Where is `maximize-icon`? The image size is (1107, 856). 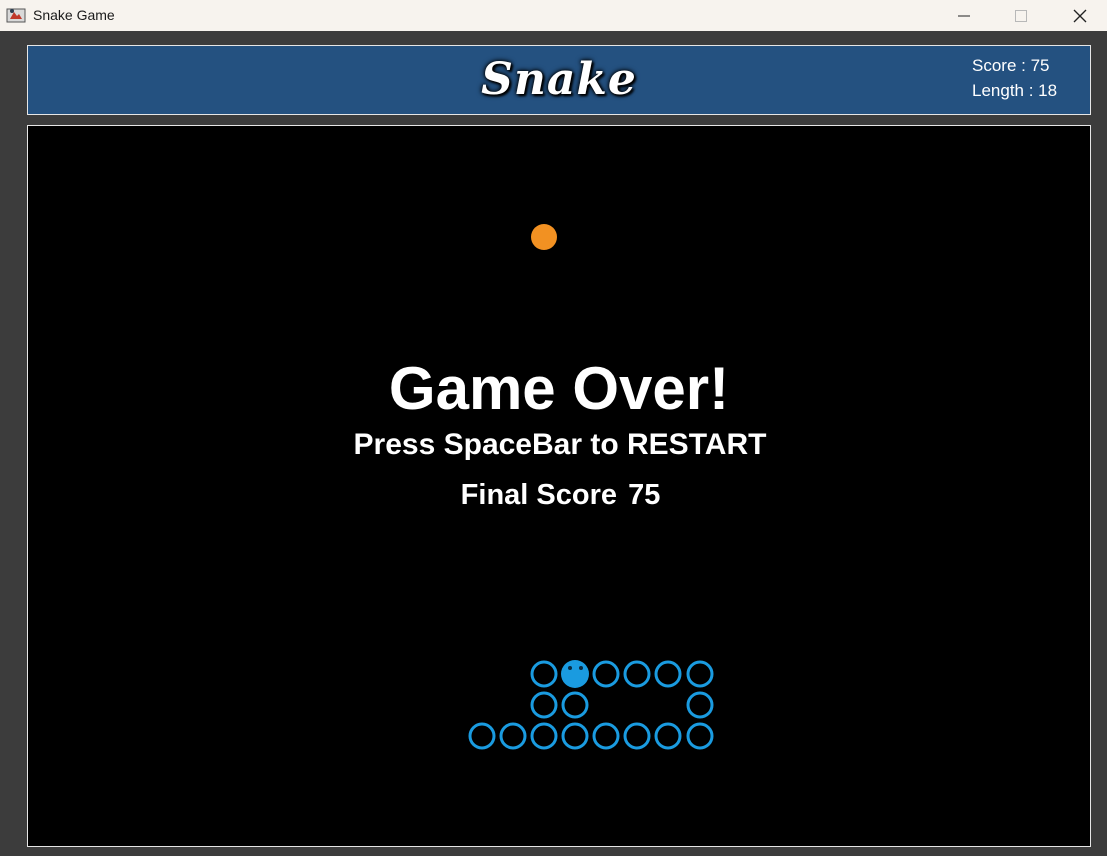 maximize-icon is located at coordinates (1021, 15).